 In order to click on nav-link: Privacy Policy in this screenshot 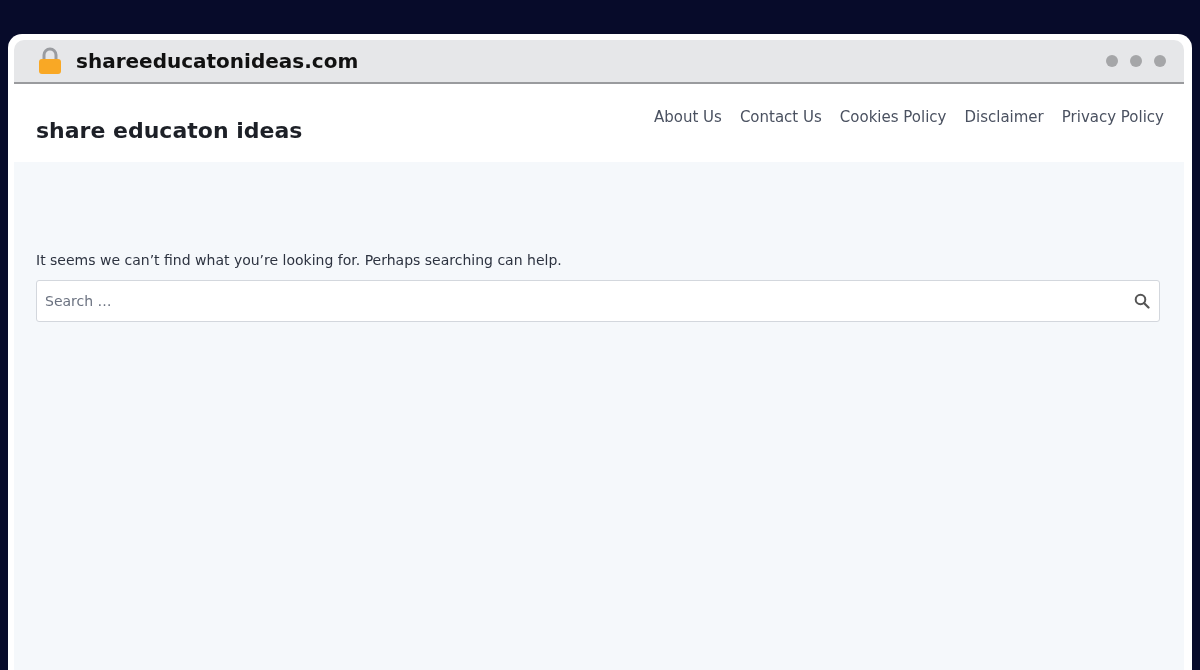, I will do `click(1112, 117)`.